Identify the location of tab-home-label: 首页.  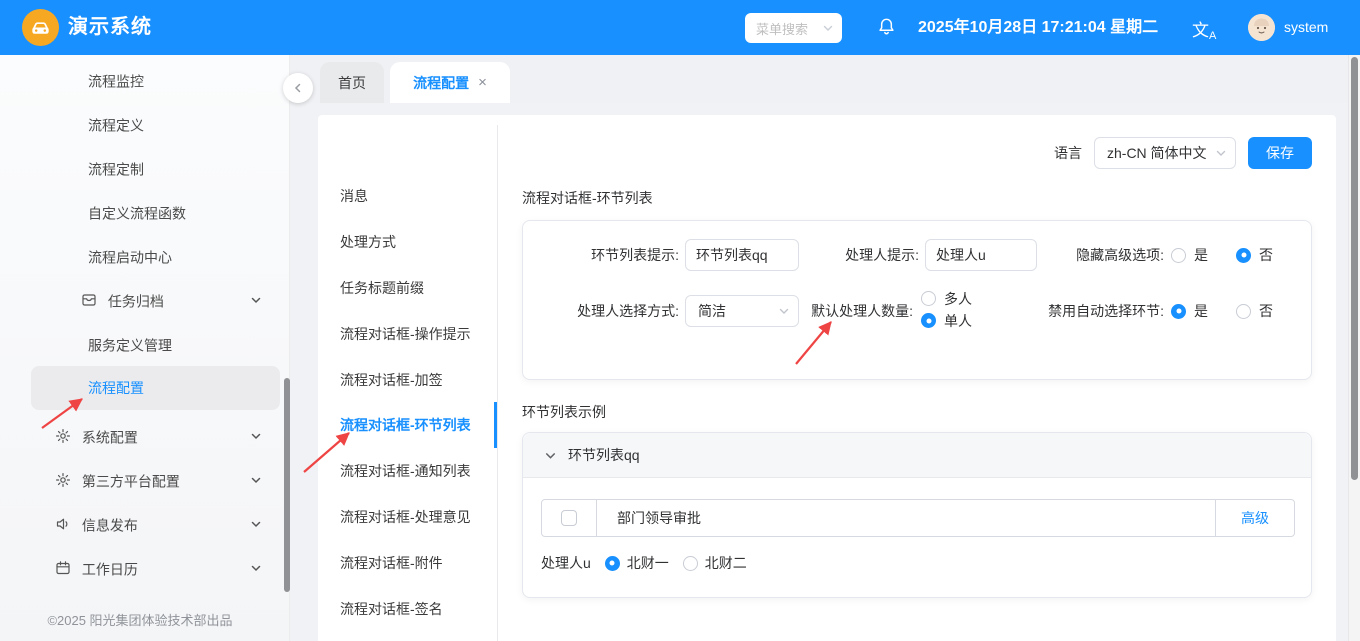
(352, 82).